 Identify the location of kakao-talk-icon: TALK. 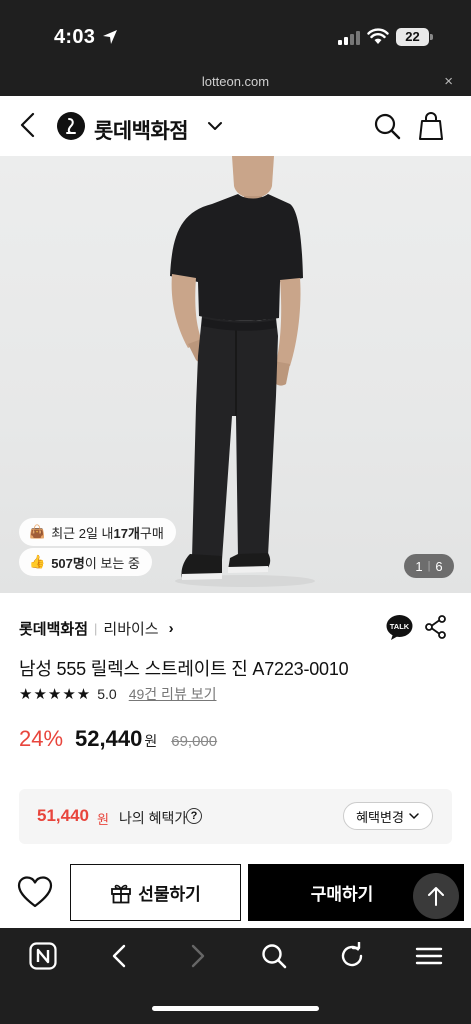
(399, 627).